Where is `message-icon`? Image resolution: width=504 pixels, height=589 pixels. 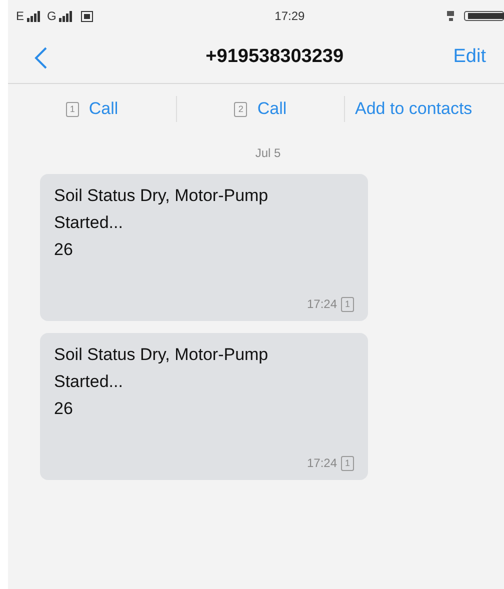
message-icon is located at coordinates (87, 16).